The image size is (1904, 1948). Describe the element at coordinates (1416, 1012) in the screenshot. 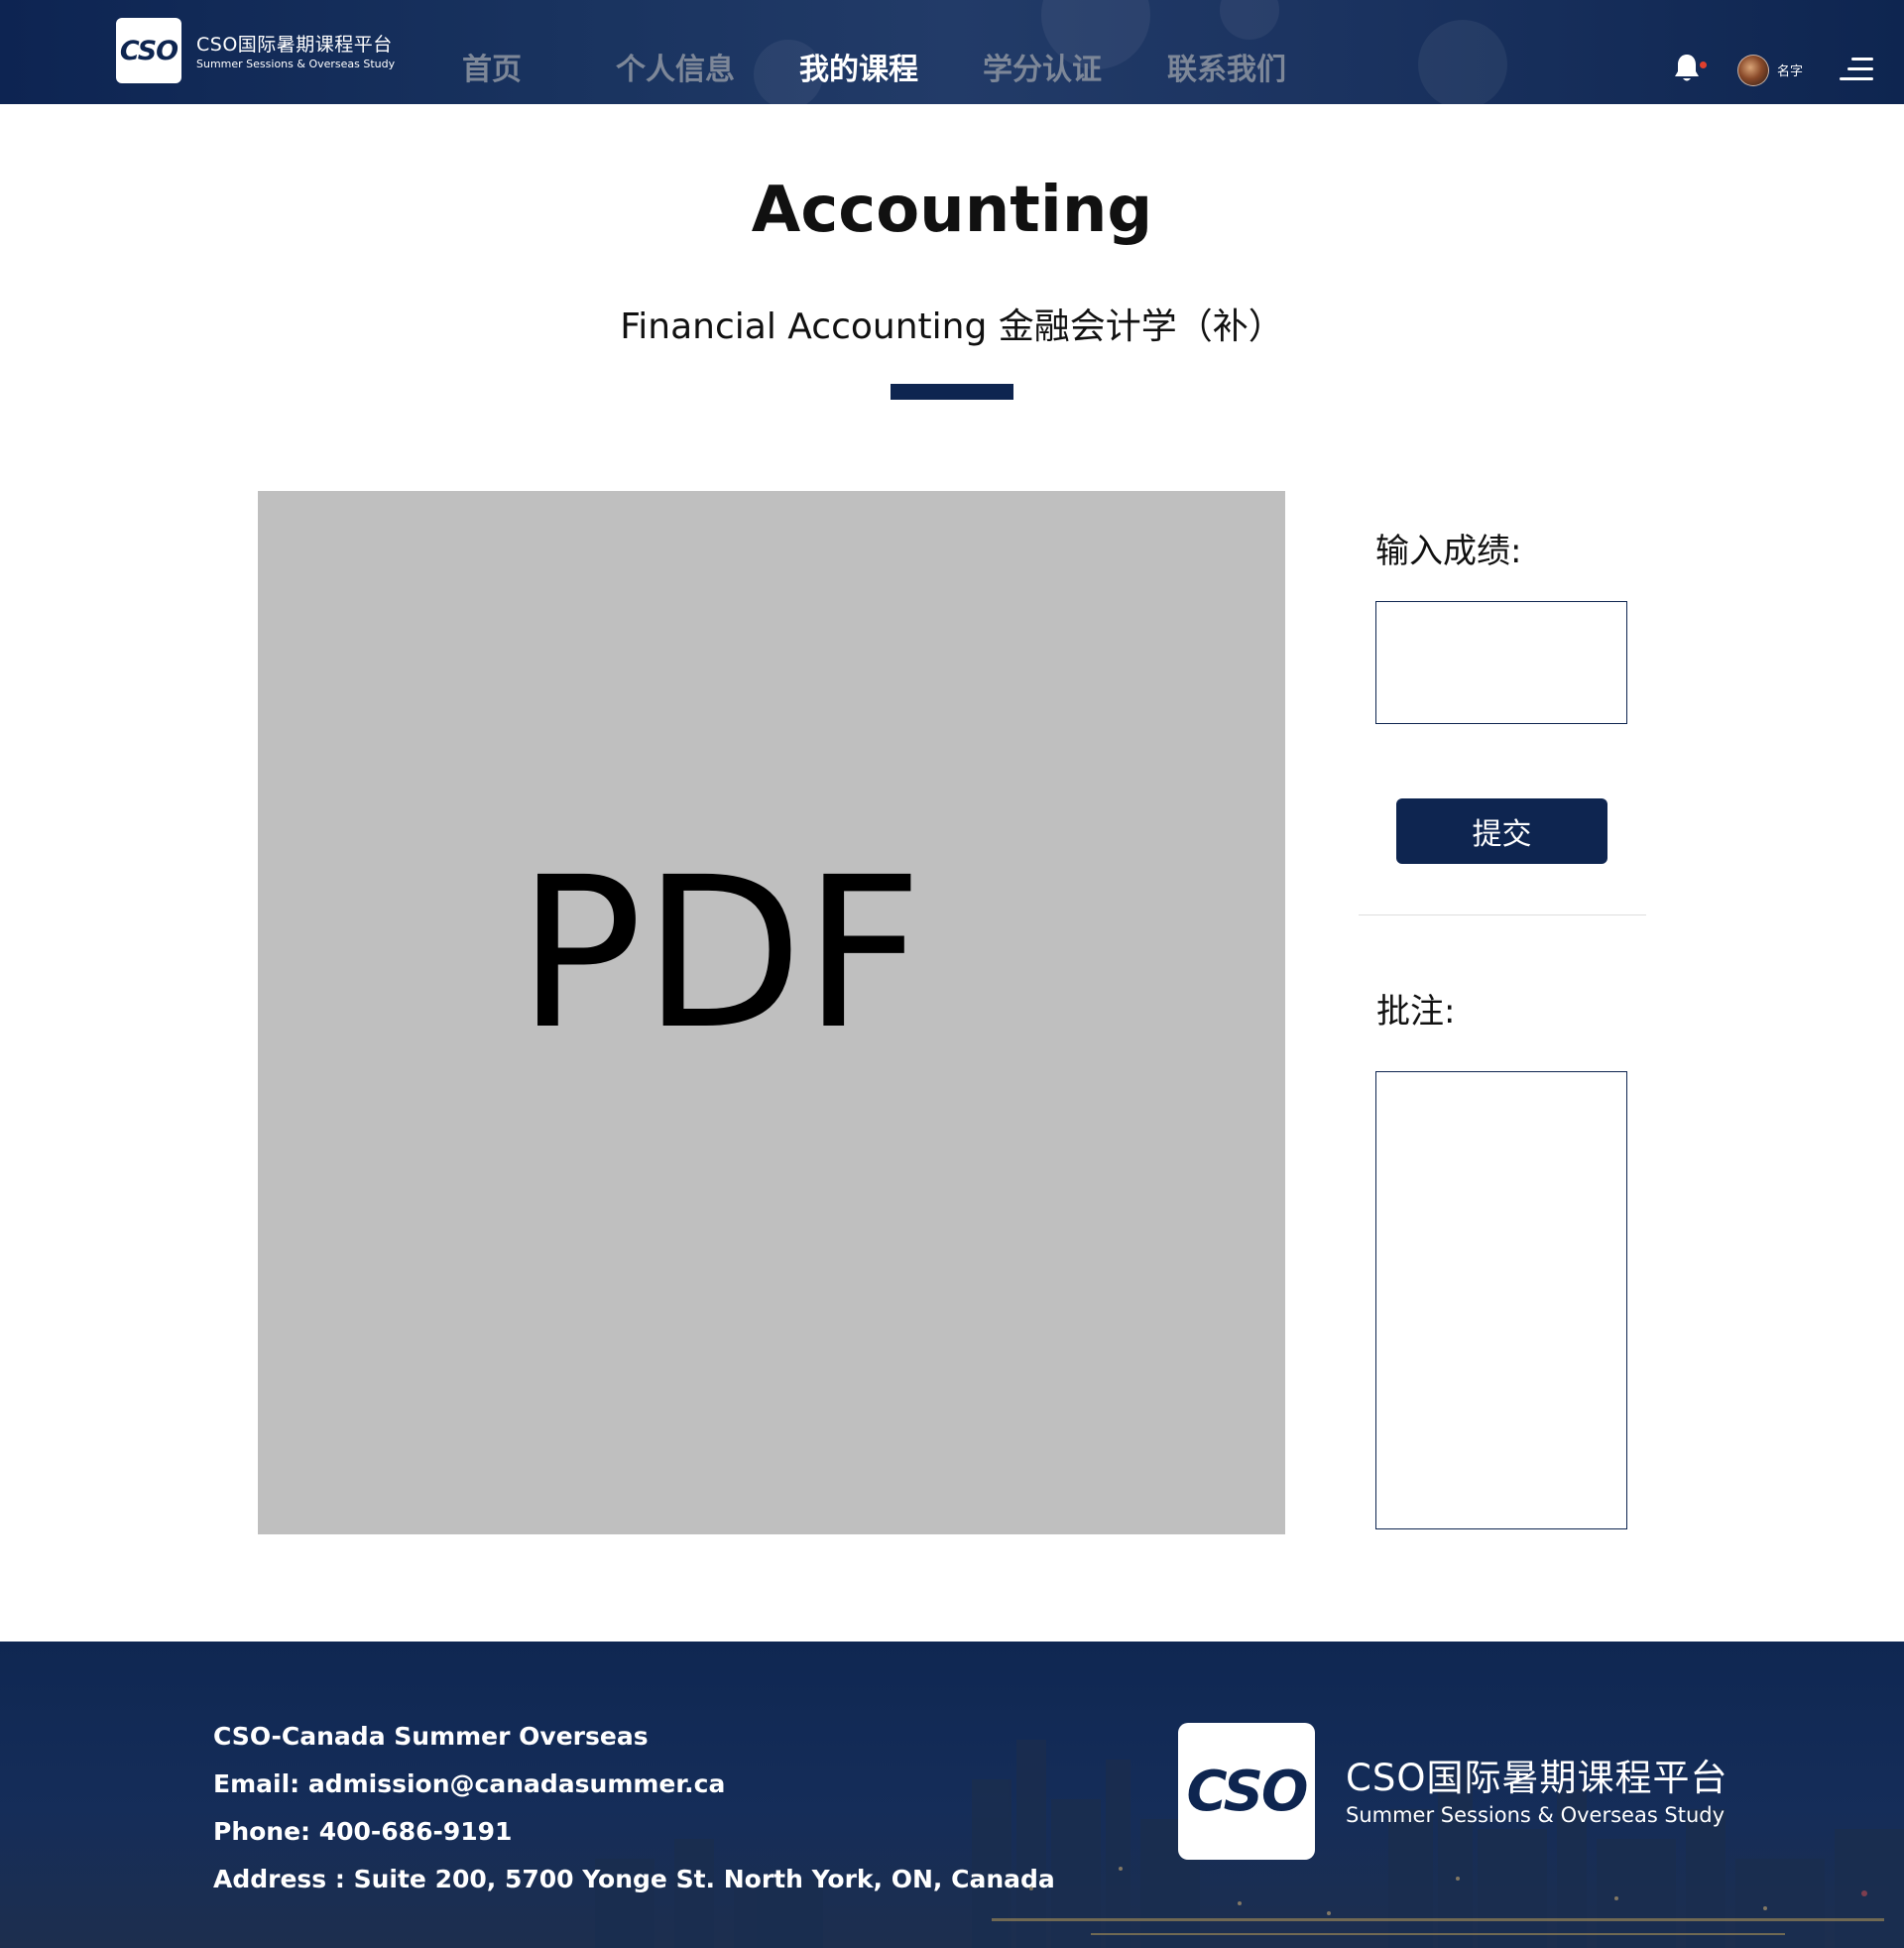

I see `comment-label: 批注:` at that location.